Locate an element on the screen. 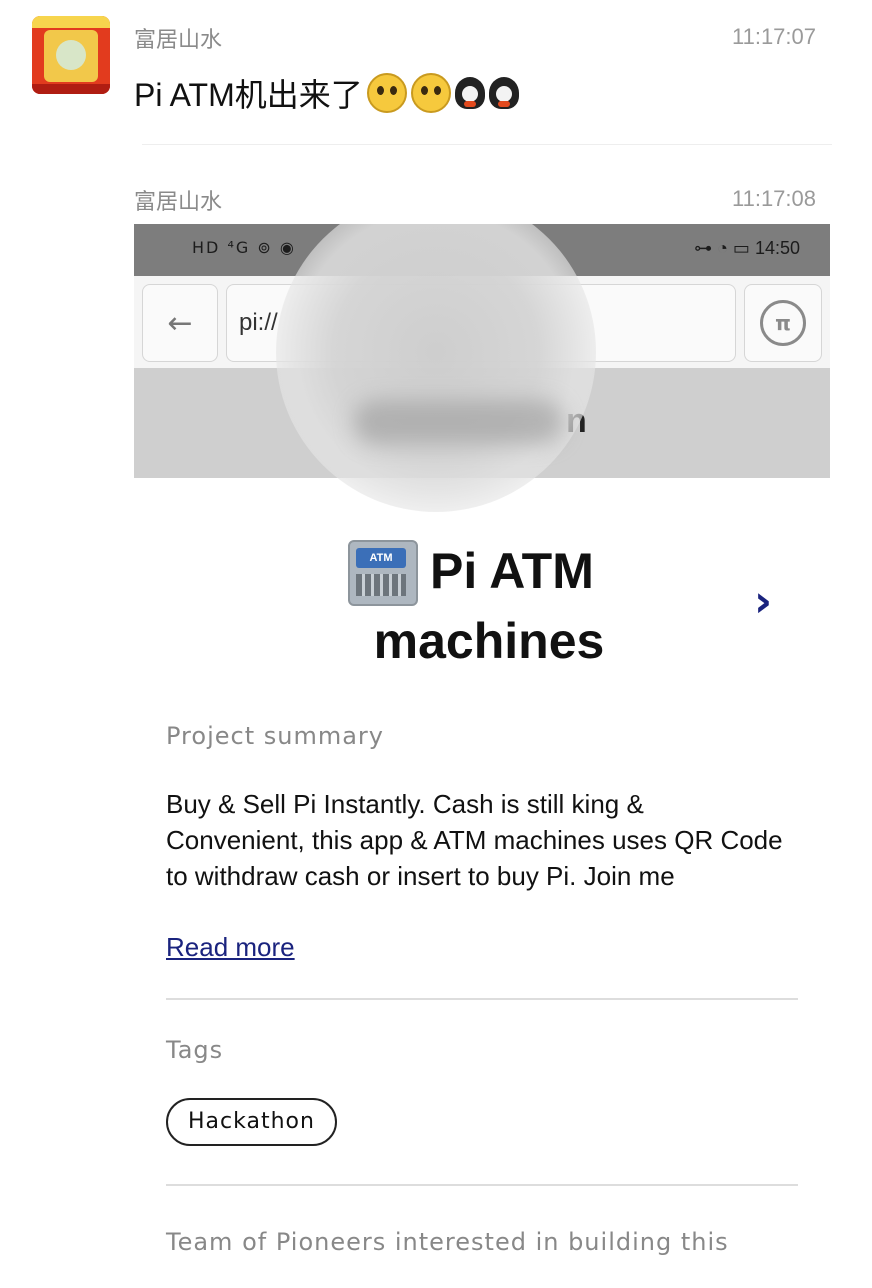 This screenshot has height=1288, width=872. message-timestamp: 11:17:07 is located at coordinates (774, 36).